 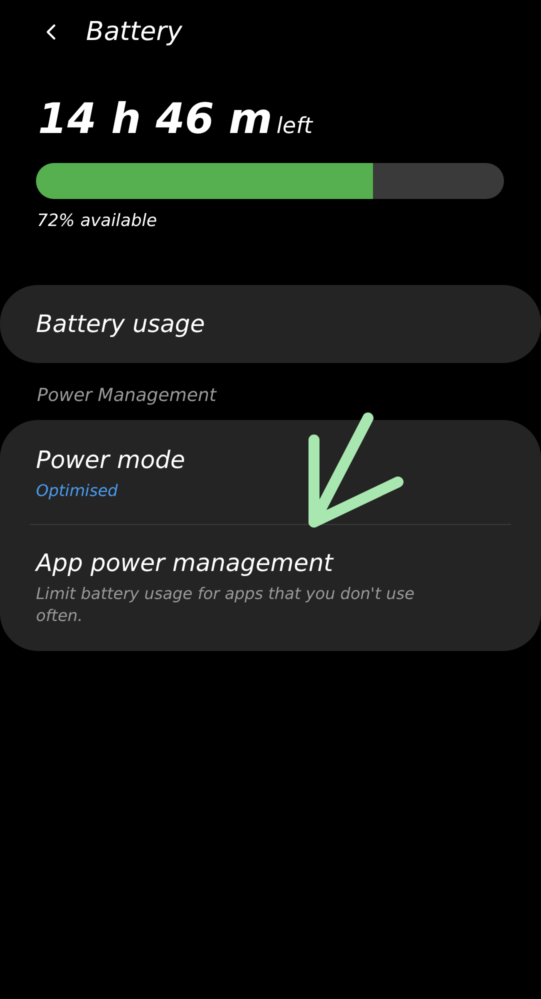 I want to click on time-left: 14 h 46 m, so click(x=155, y=118).